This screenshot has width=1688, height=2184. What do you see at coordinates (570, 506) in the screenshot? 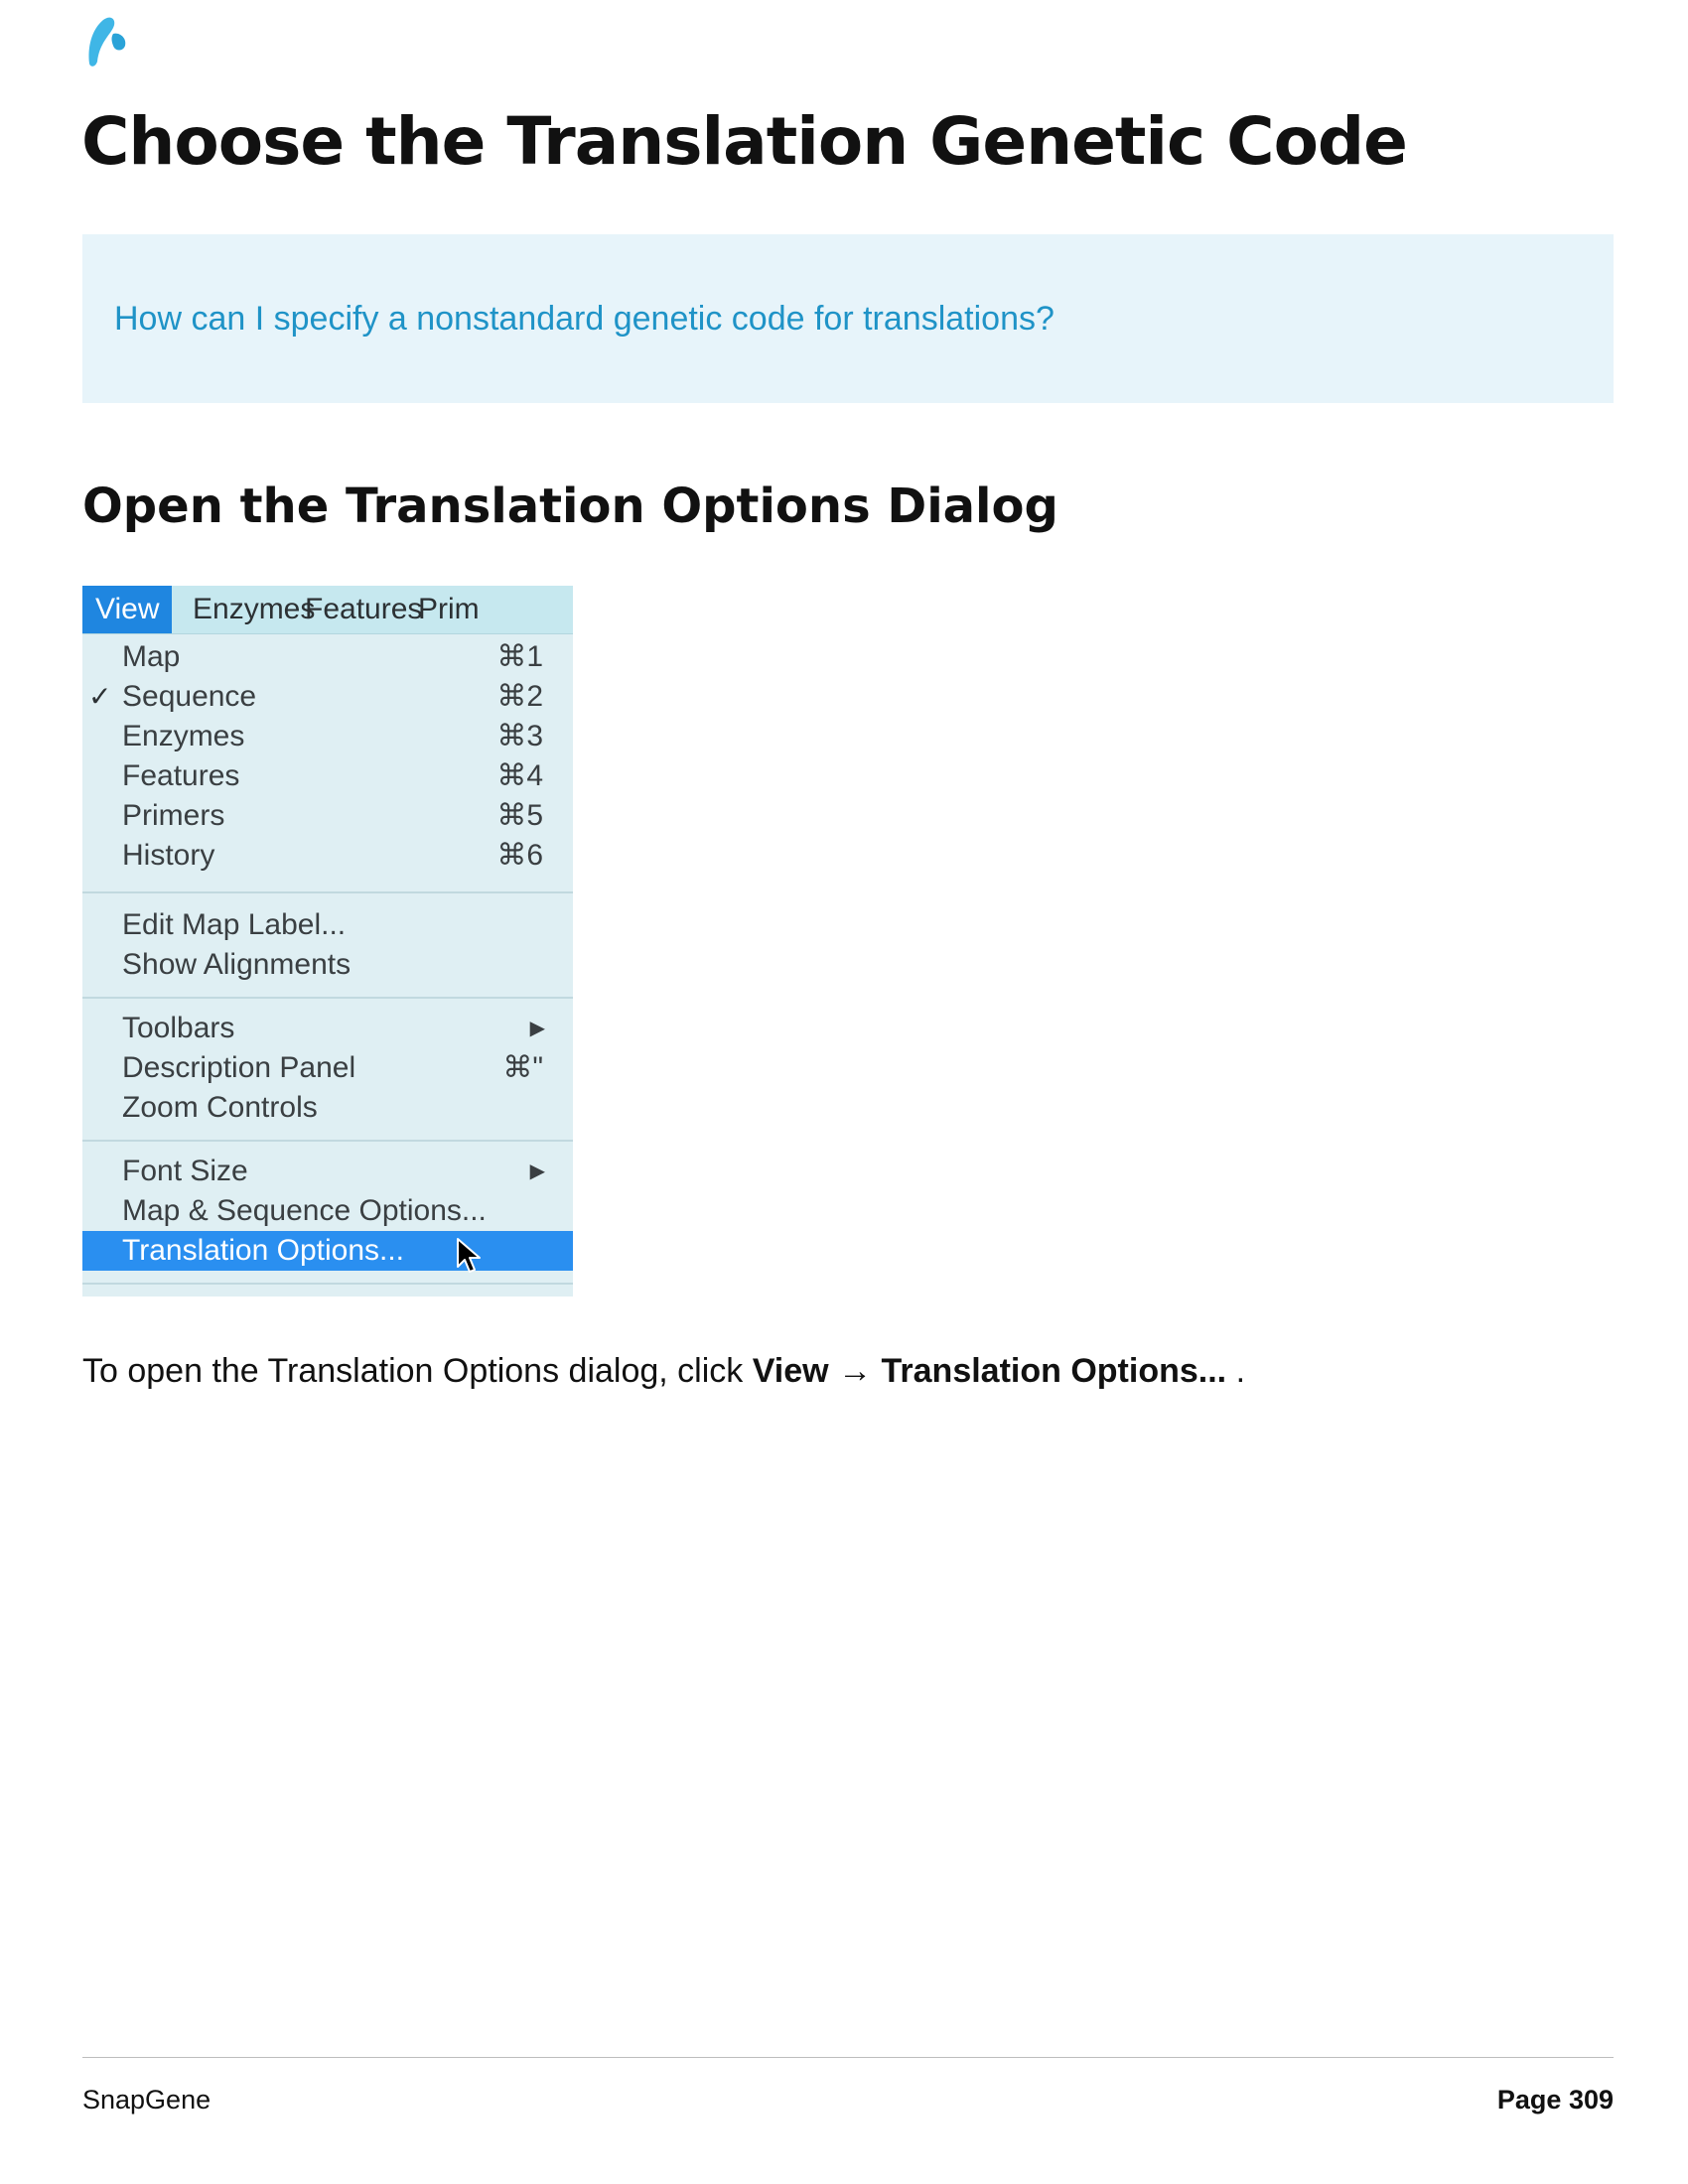
I see `section-heading: Open the Translation Options Dialog` at bounding box center [570, 506].